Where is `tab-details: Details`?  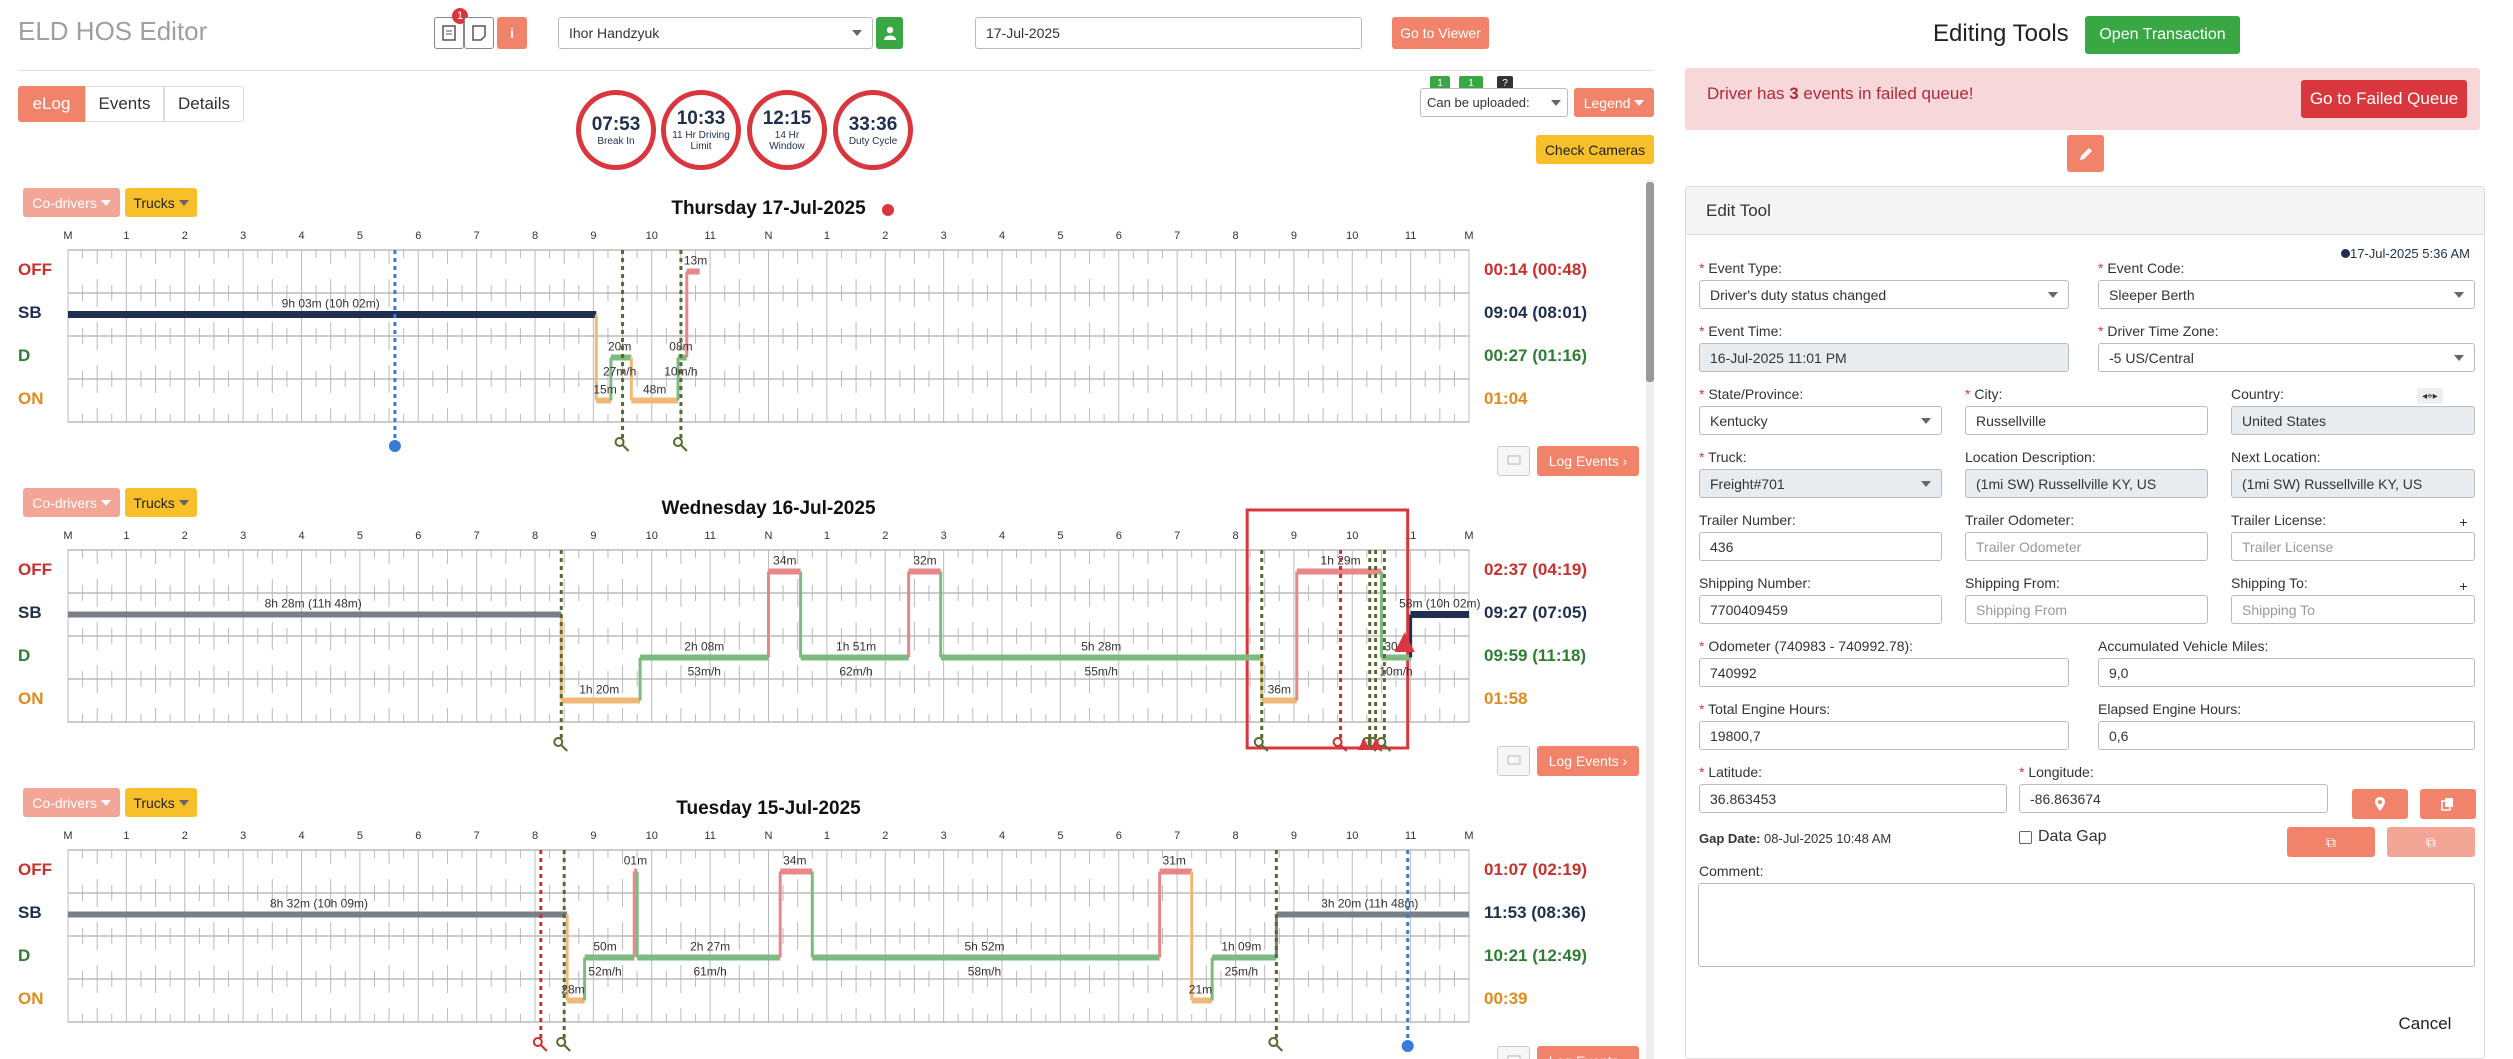
tab-details: Details is located at coordinates (204, 104).